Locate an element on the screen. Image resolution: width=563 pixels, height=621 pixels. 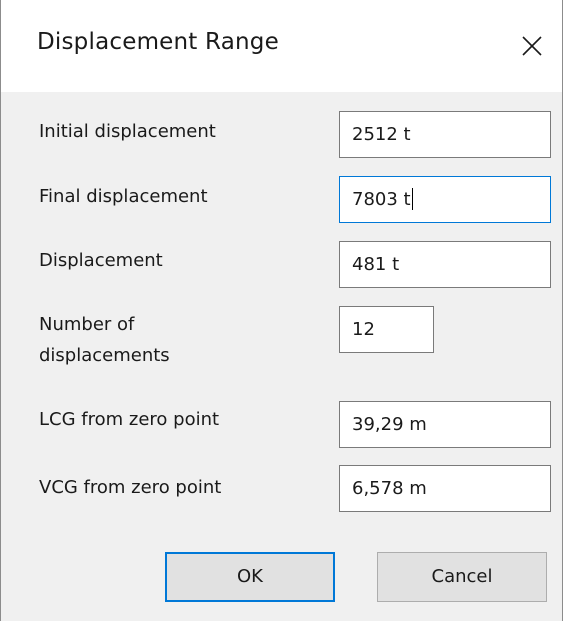
final-displacement-field: 7803 t is located at coordinates (445, 199).